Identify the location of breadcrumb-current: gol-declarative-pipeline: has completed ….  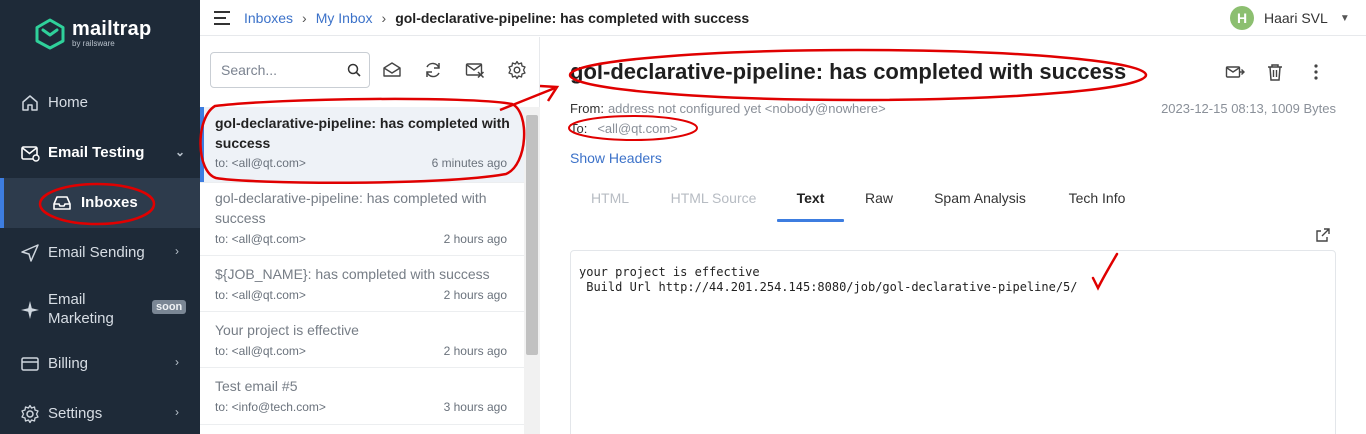
(572, 18).